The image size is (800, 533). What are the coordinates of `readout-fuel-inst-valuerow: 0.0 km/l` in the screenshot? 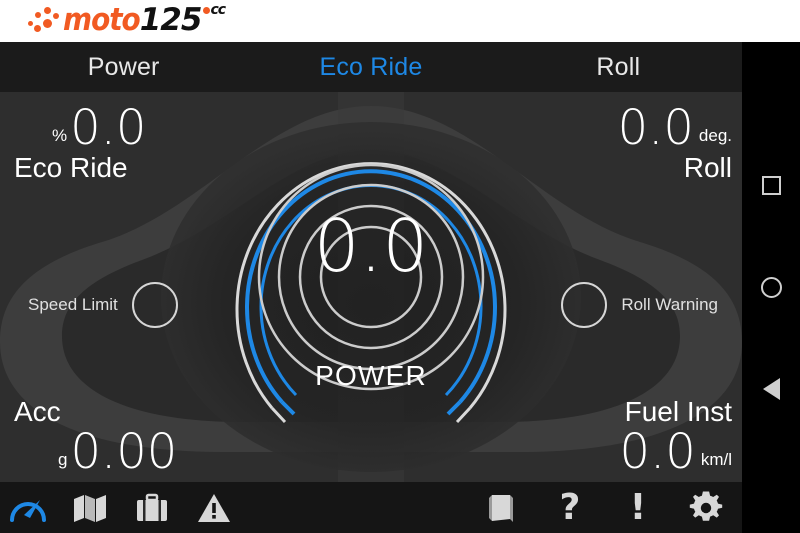 It's located at (675, 452).